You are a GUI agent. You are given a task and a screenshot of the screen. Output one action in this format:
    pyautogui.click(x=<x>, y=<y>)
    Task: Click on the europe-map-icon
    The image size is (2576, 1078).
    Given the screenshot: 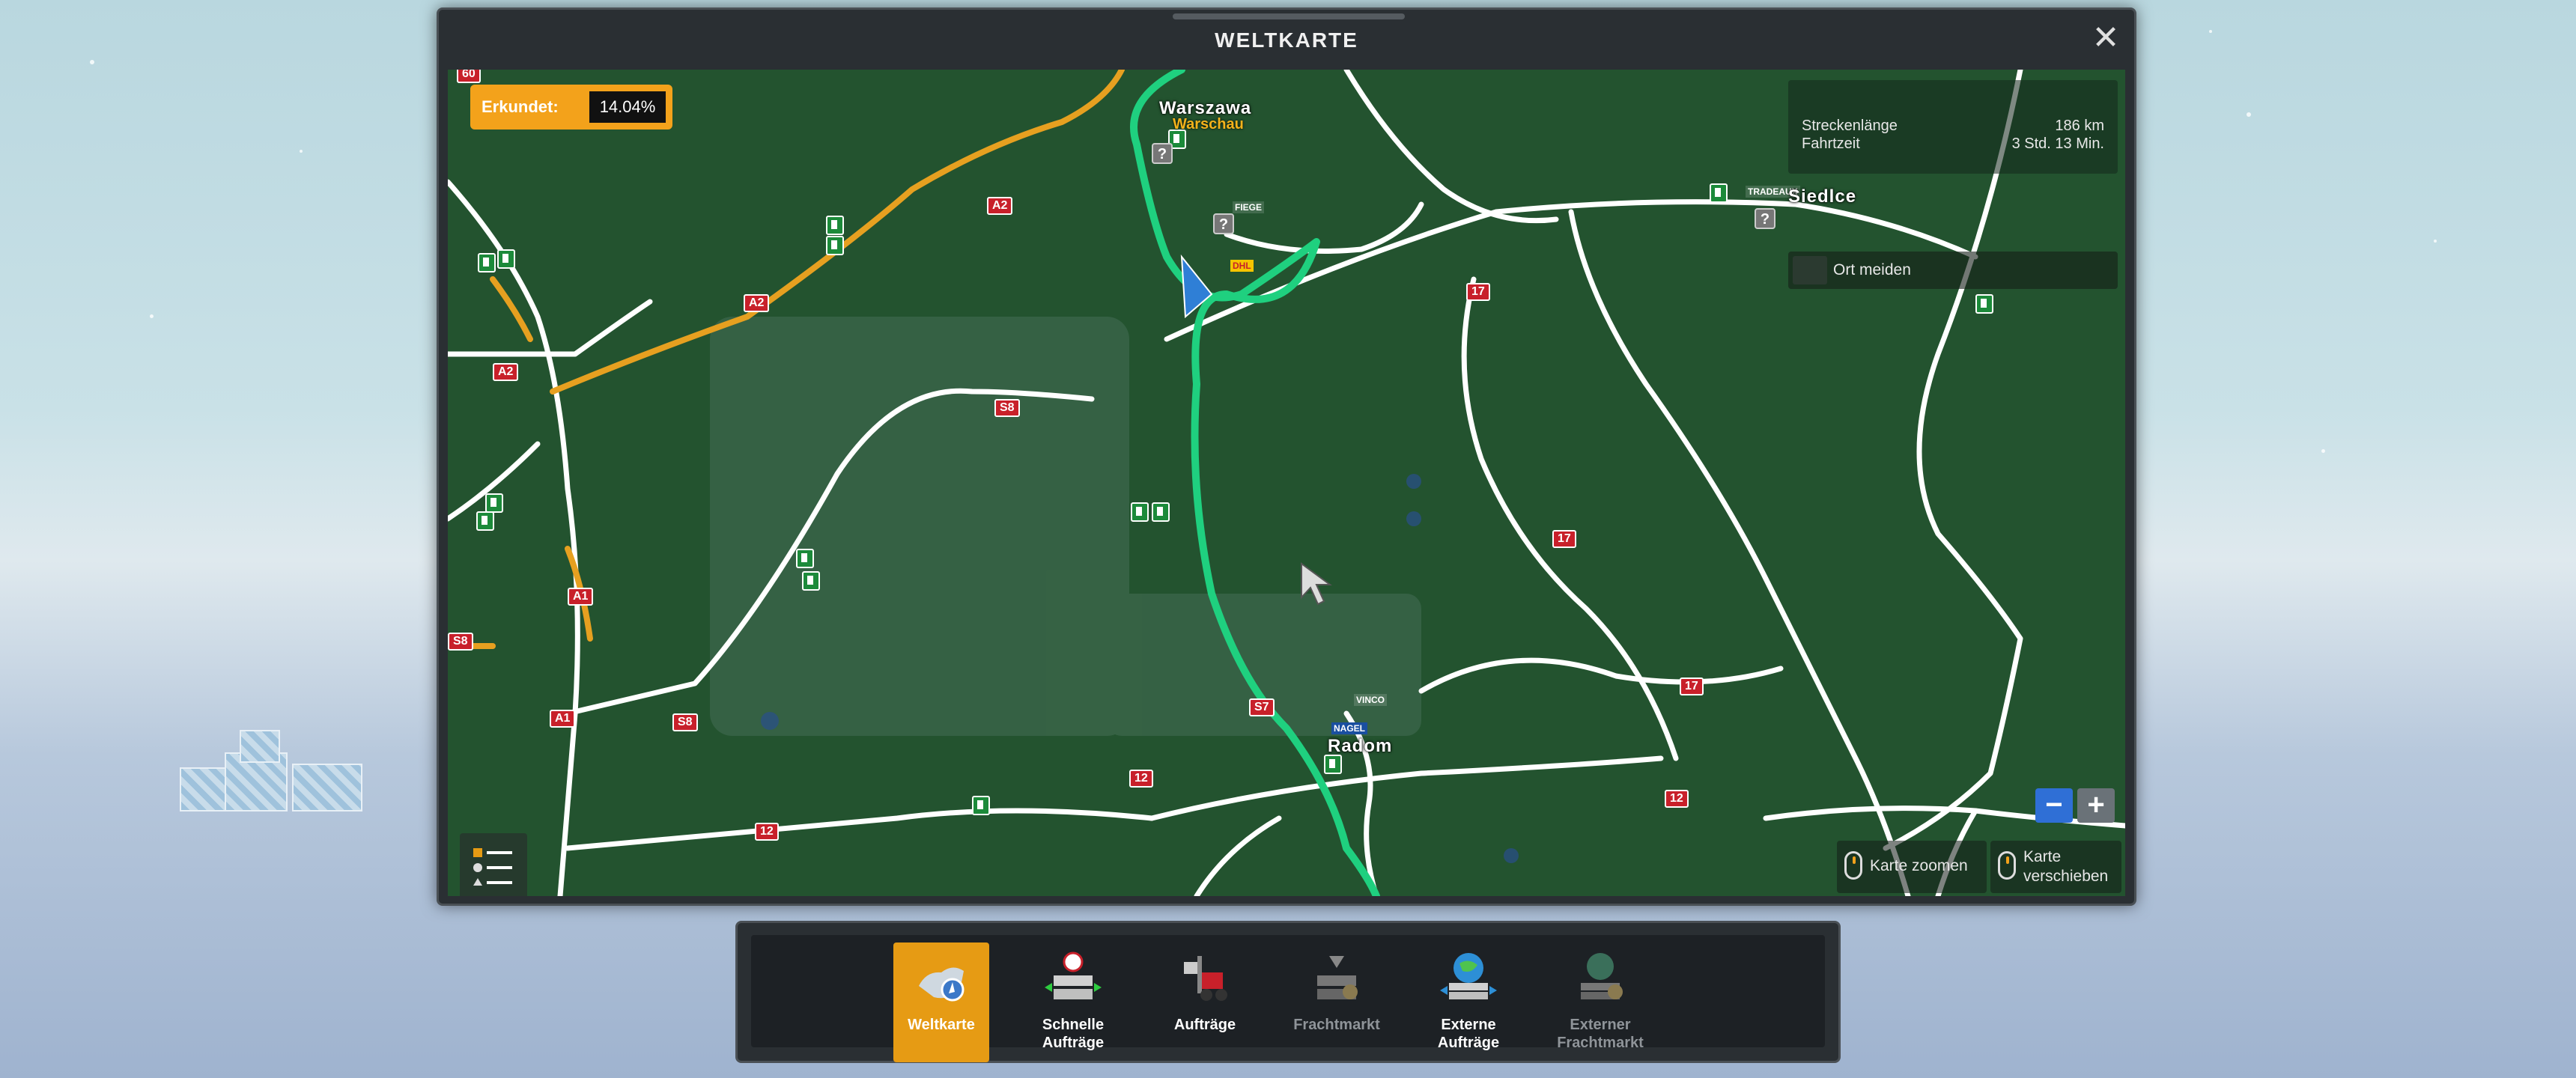 What is the action you would take?
    pyautogui.click(x=942, y=984)
    